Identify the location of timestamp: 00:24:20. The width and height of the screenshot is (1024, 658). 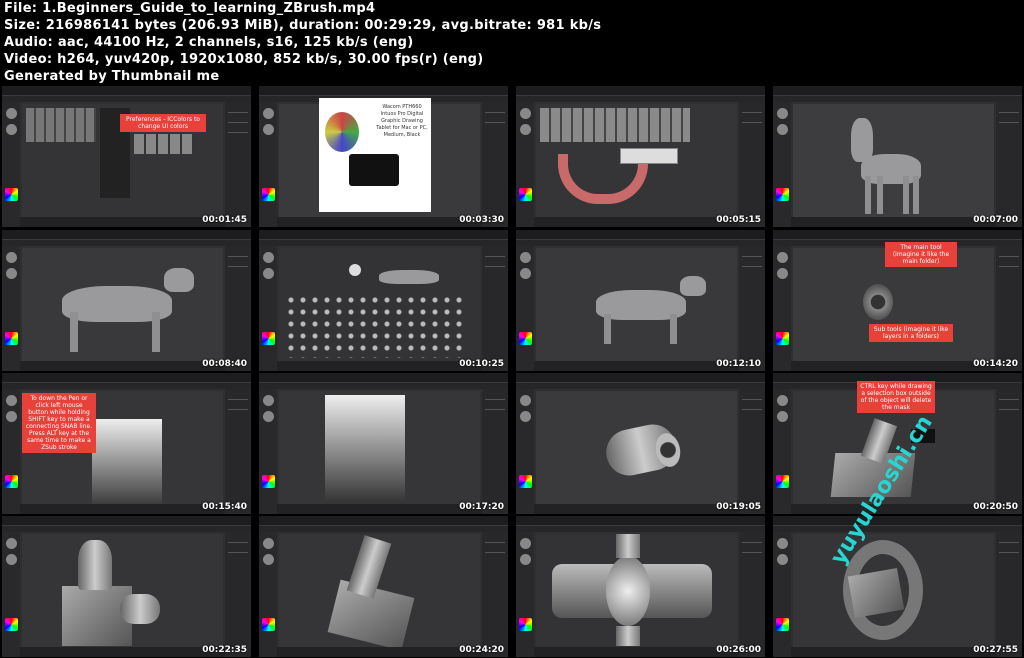
(481, 650).